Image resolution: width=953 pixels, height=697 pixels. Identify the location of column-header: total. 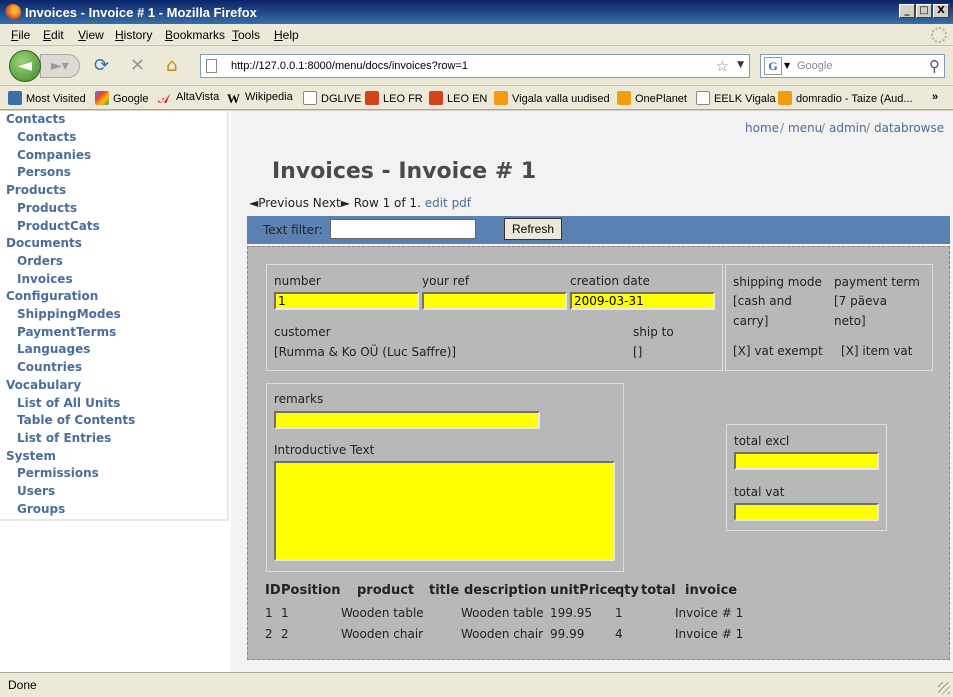
(658, 590).